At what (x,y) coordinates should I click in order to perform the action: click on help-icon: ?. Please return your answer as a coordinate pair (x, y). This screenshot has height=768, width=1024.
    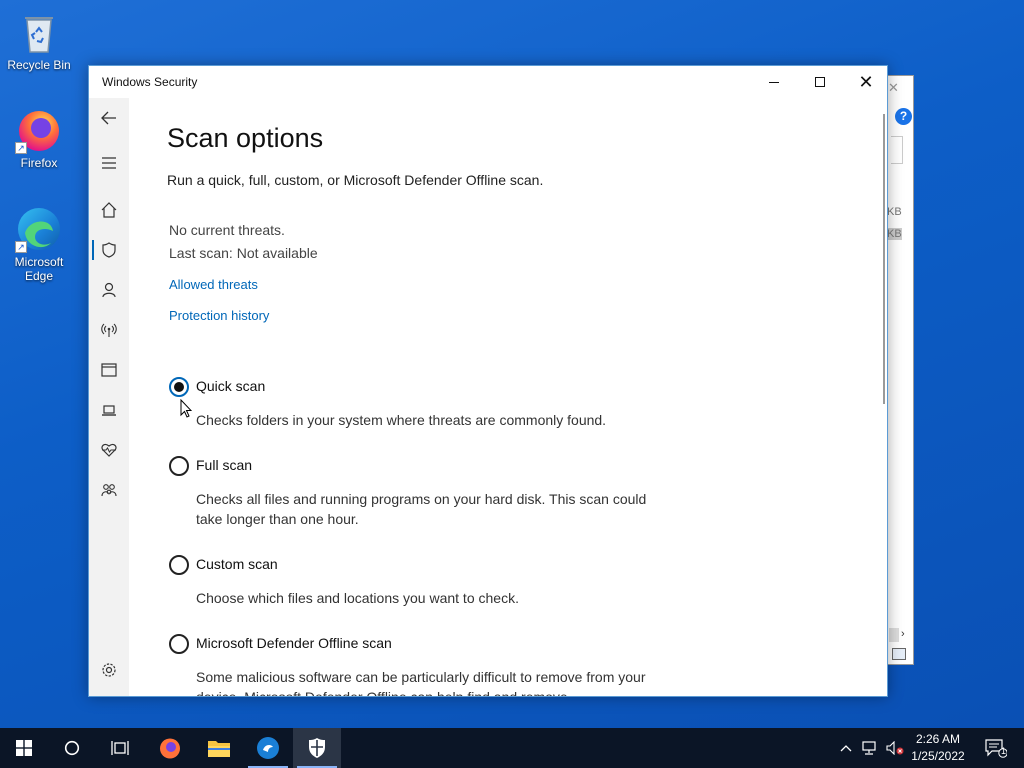
    Looking at the image, I should click on (903, 116).